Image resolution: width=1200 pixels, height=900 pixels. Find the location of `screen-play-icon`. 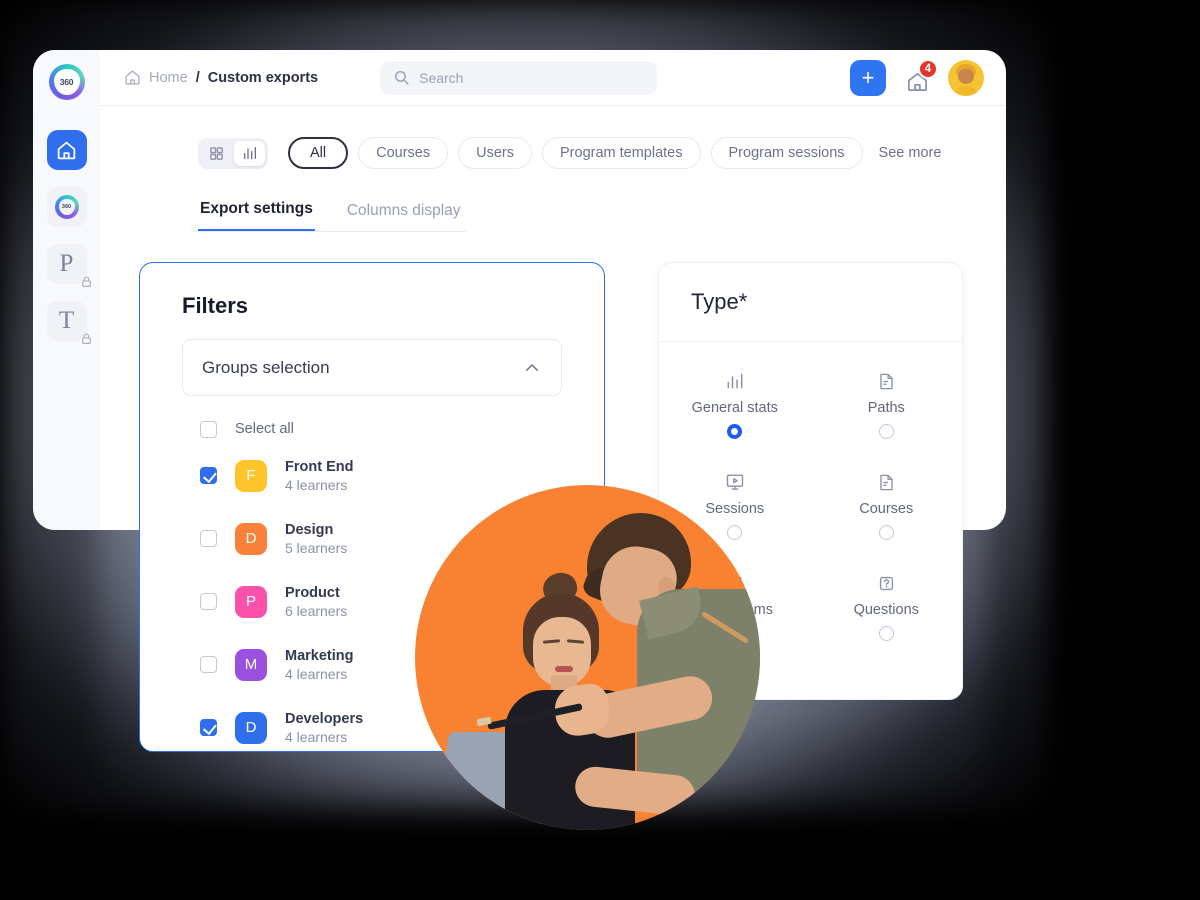

screen-play-icon is located at coordinates (735, 482).